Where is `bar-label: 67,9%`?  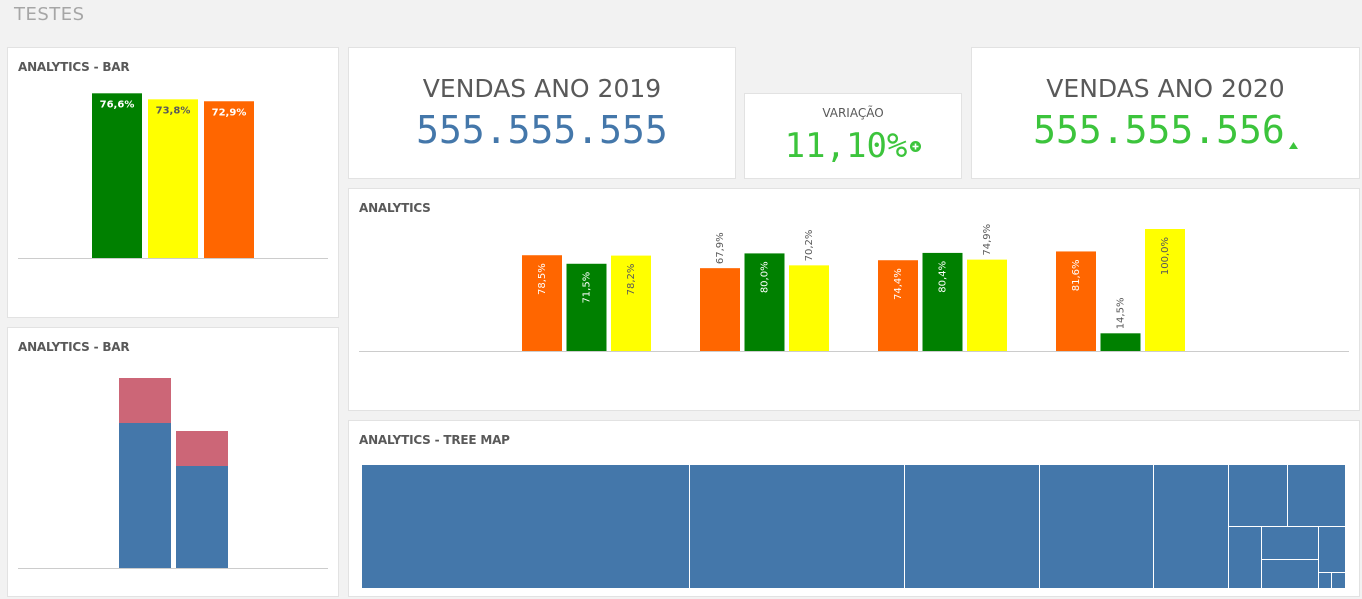
bar-label: 67,9% is located at coordinates (720, 248).